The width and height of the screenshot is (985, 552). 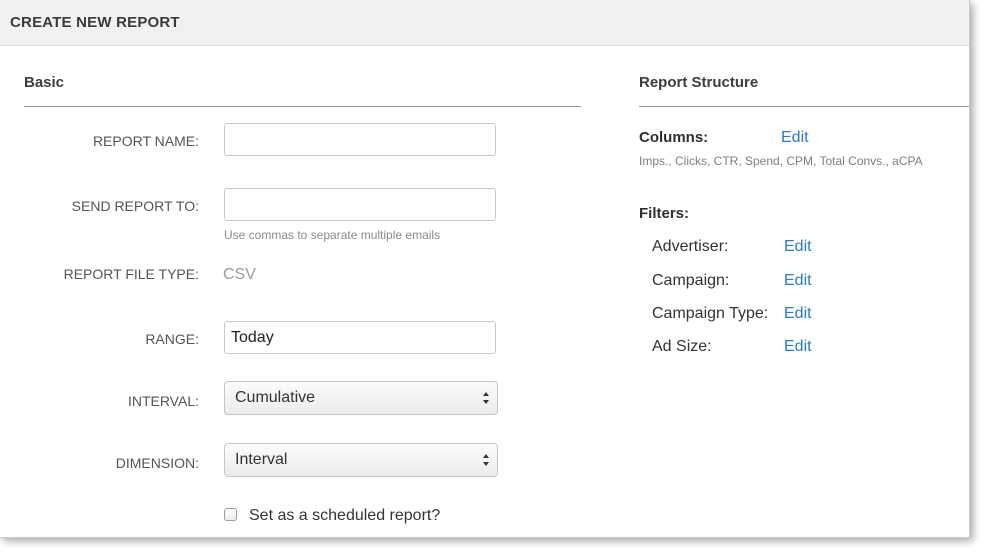 What do you see at coordinates (804, 106) in the screenshot?
I see `report-structure-divider` at bounding box center [804, 106].